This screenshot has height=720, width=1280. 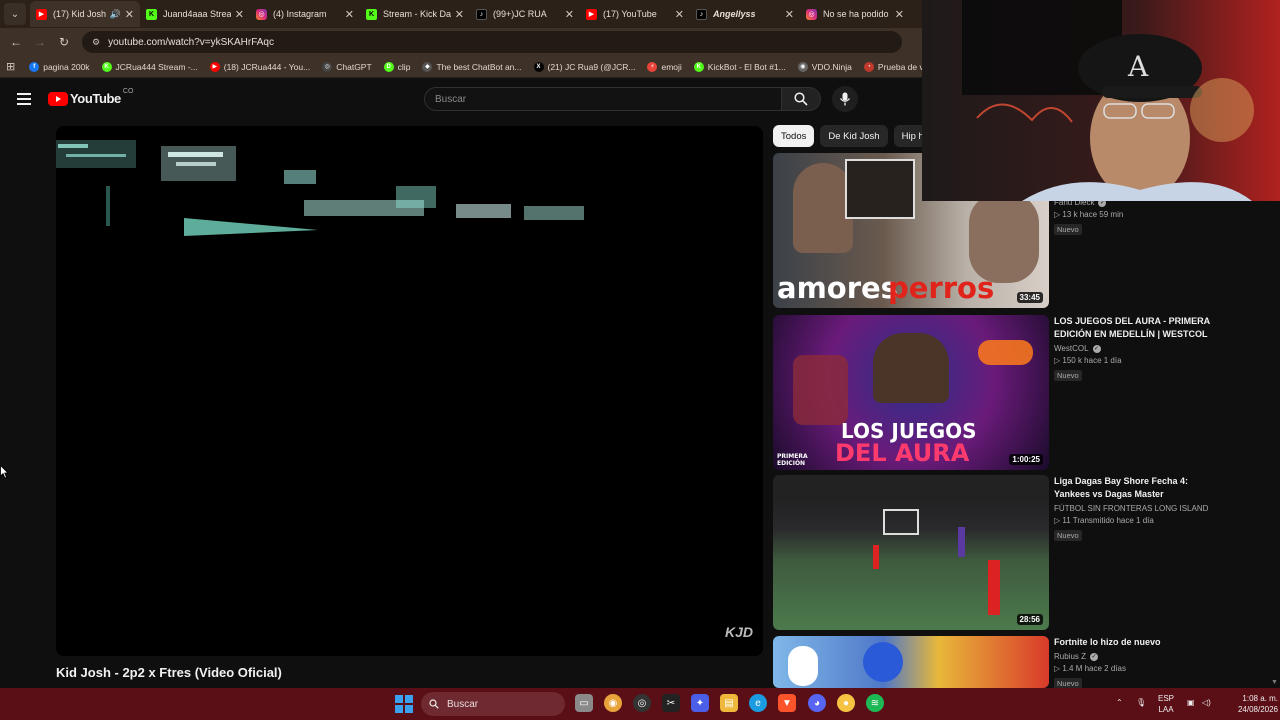 I want to click on tab-search-button: ⌄, so click(x=15, y=14).